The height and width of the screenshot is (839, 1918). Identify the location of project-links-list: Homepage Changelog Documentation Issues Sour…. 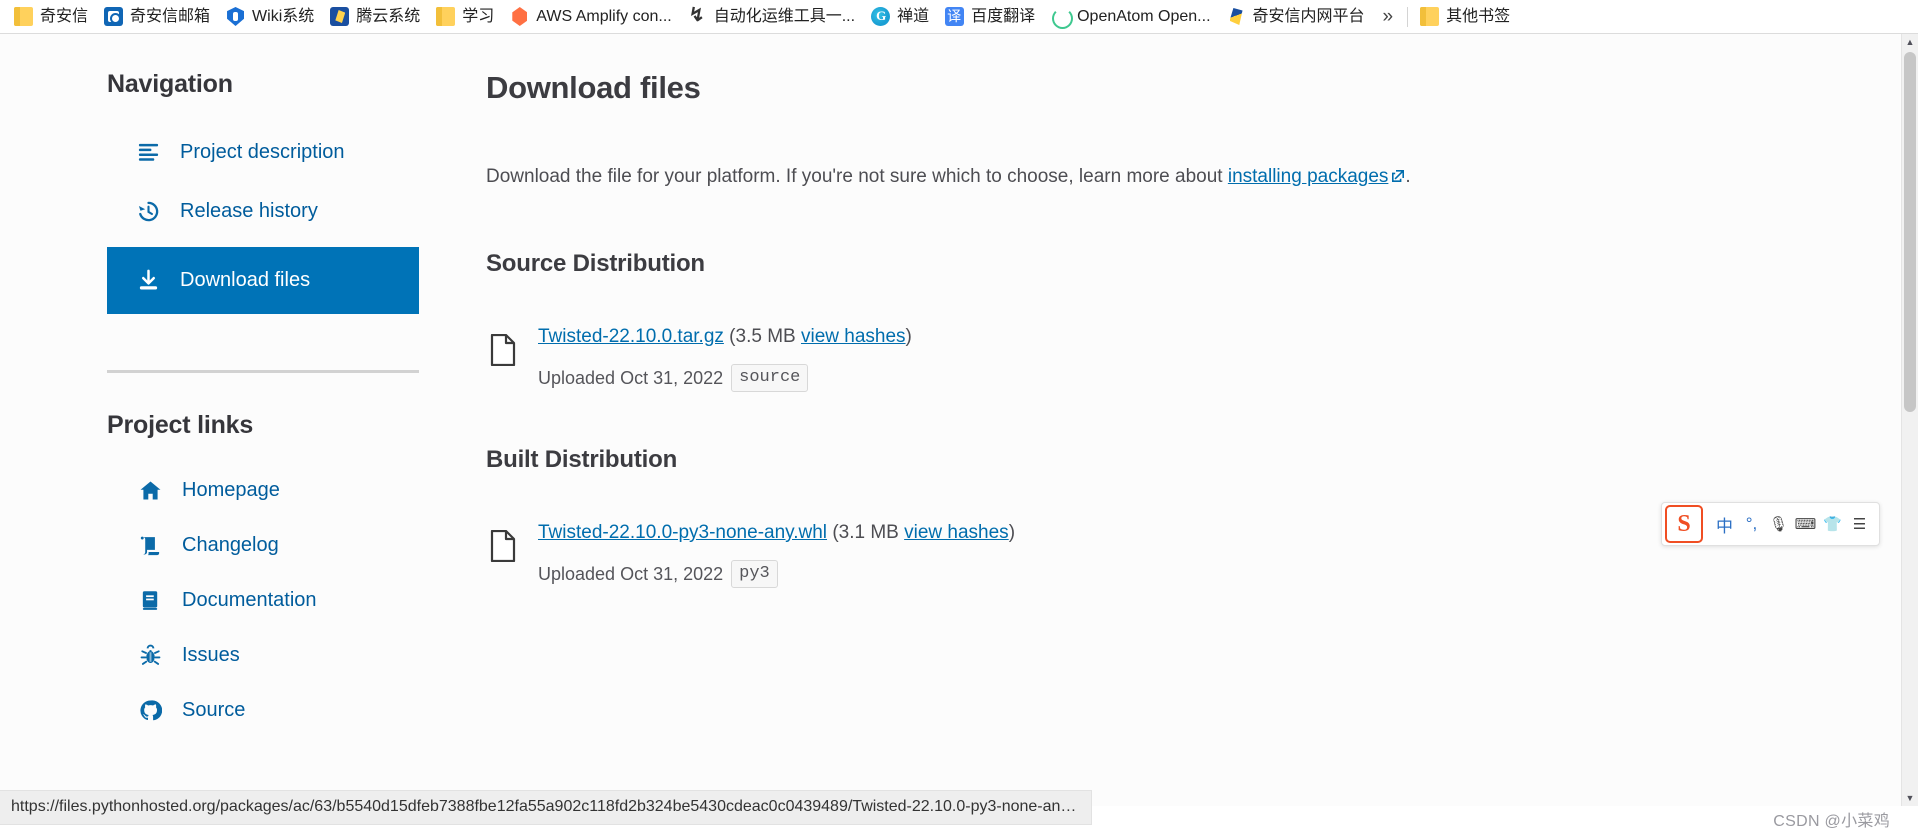
(263, 600).